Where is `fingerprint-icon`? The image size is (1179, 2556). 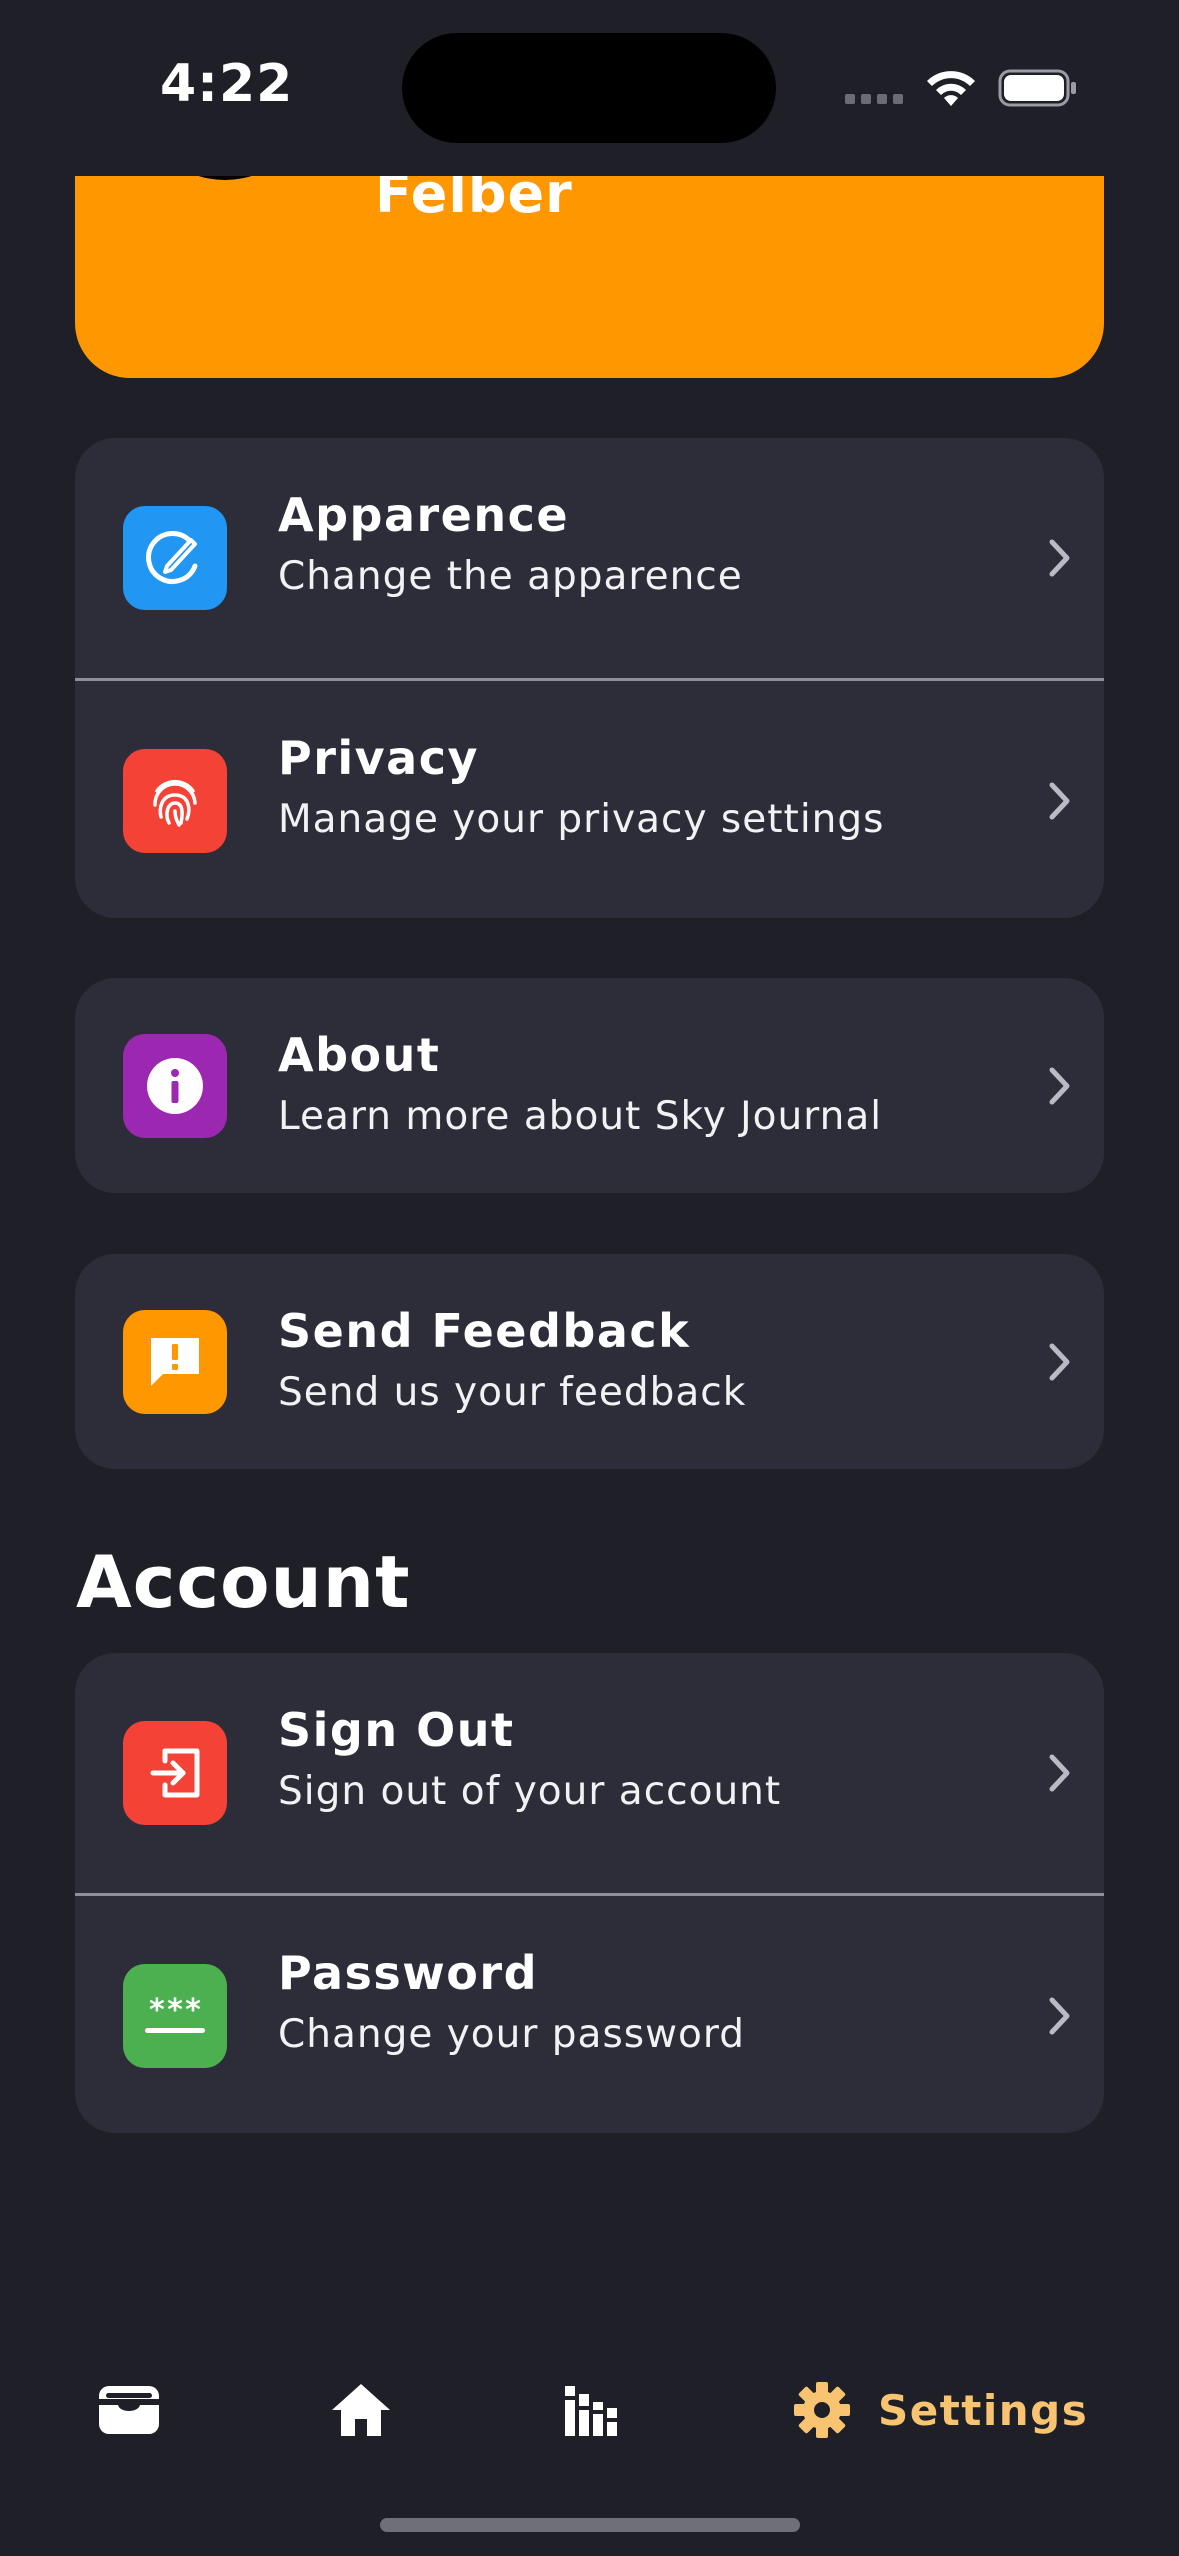 fingerprint-icon is located at coordinates (175, 801).